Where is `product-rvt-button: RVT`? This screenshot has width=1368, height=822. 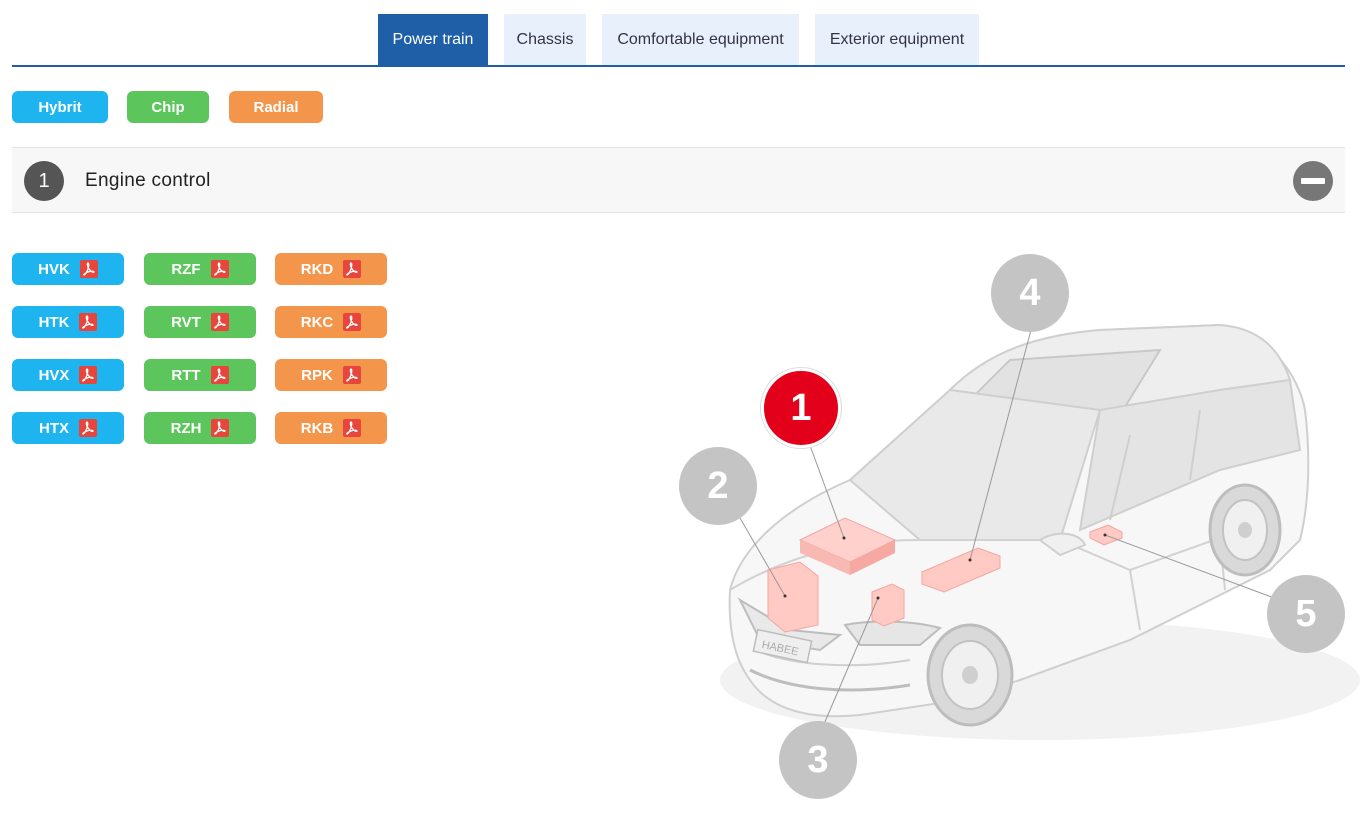
product-rvt-button: RVT is located at coordinates (200, 322).